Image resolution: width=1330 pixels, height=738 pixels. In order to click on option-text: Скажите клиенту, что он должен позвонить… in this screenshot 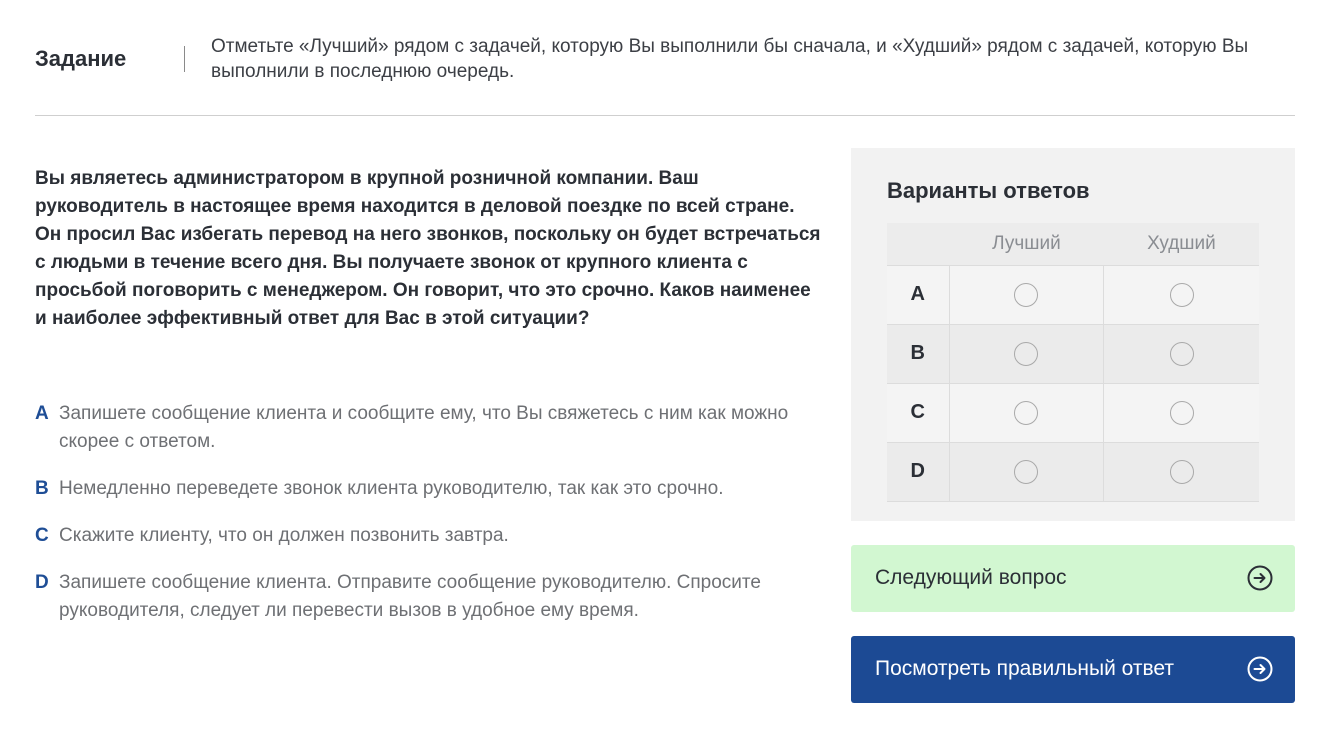, I will do `click(284, 535)`.